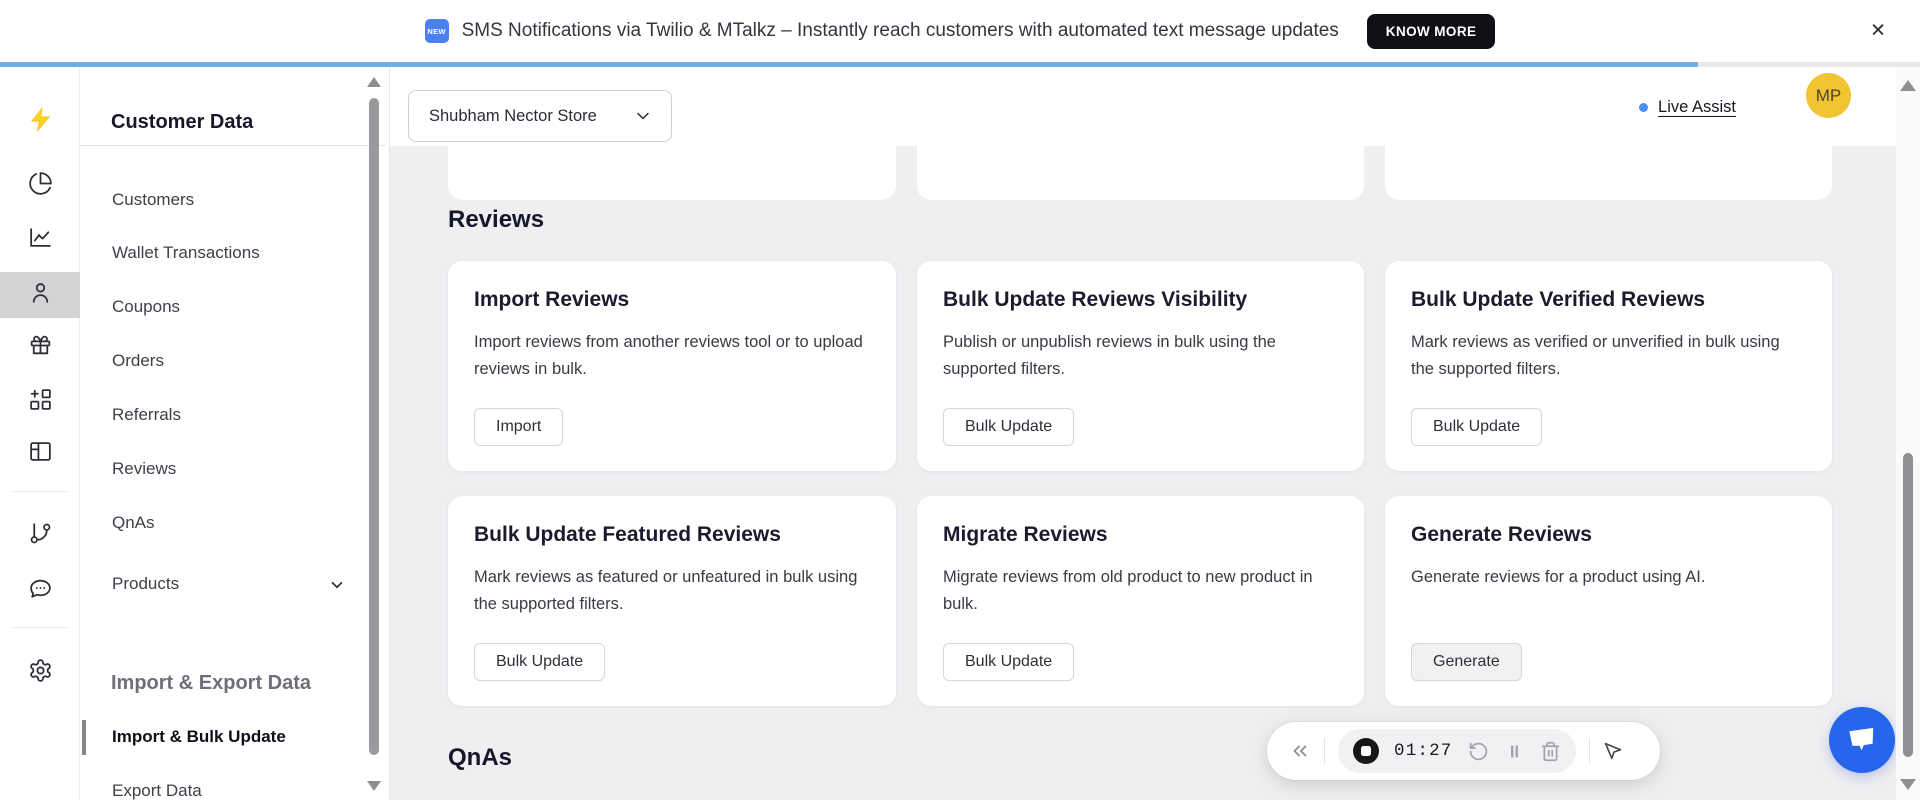  I want to click on sidebar-item-products: Products, so click(145, 584).